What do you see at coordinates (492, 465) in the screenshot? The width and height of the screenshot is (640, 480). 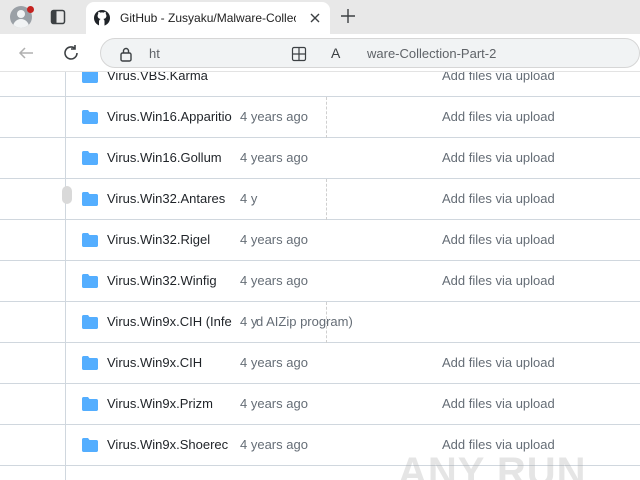 I see `anyrun-watermark: ANY RUN` at bounding box center [492, 465].